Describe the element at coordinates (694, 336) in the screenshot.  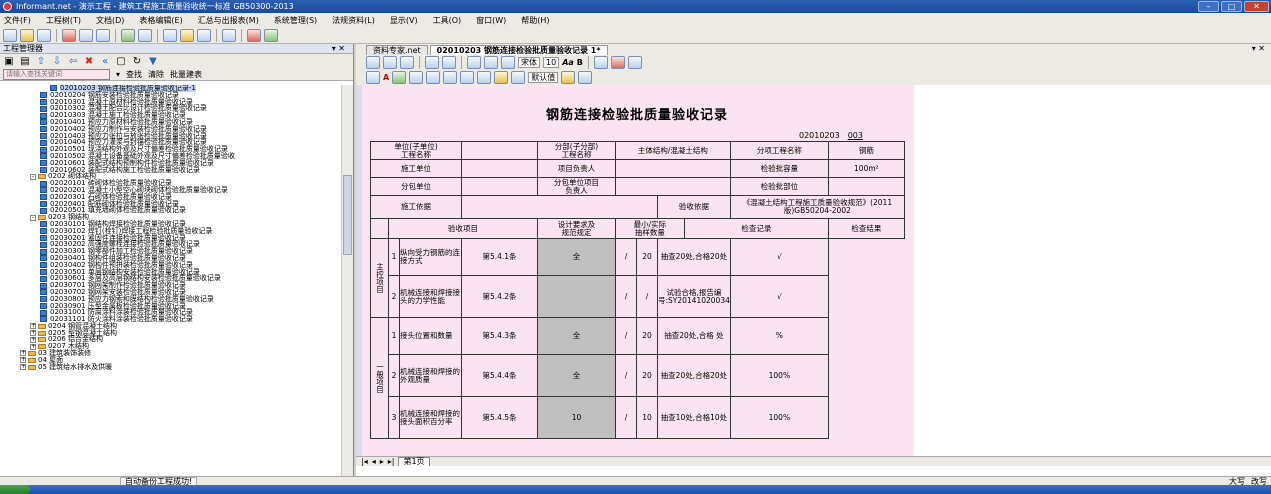
I see `row-record: 抽查20处,合格 处` at that location.